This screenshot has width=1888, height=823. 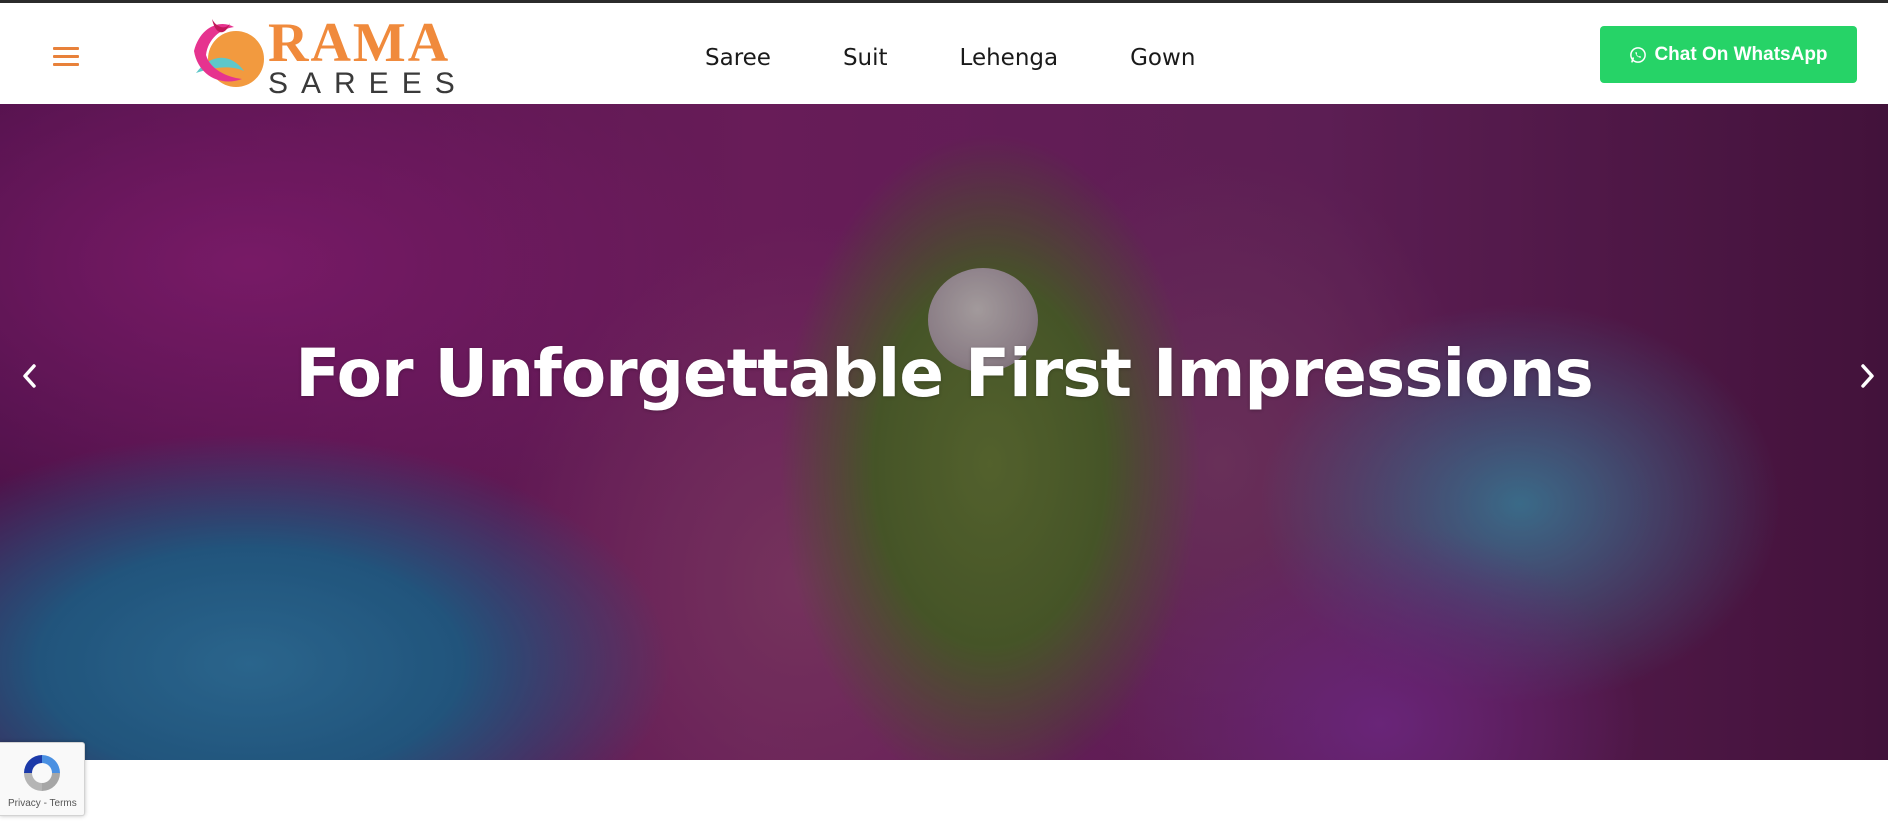 I want to click on nav-item-lehenga: Lehenga, so click(x=1009, y=58).